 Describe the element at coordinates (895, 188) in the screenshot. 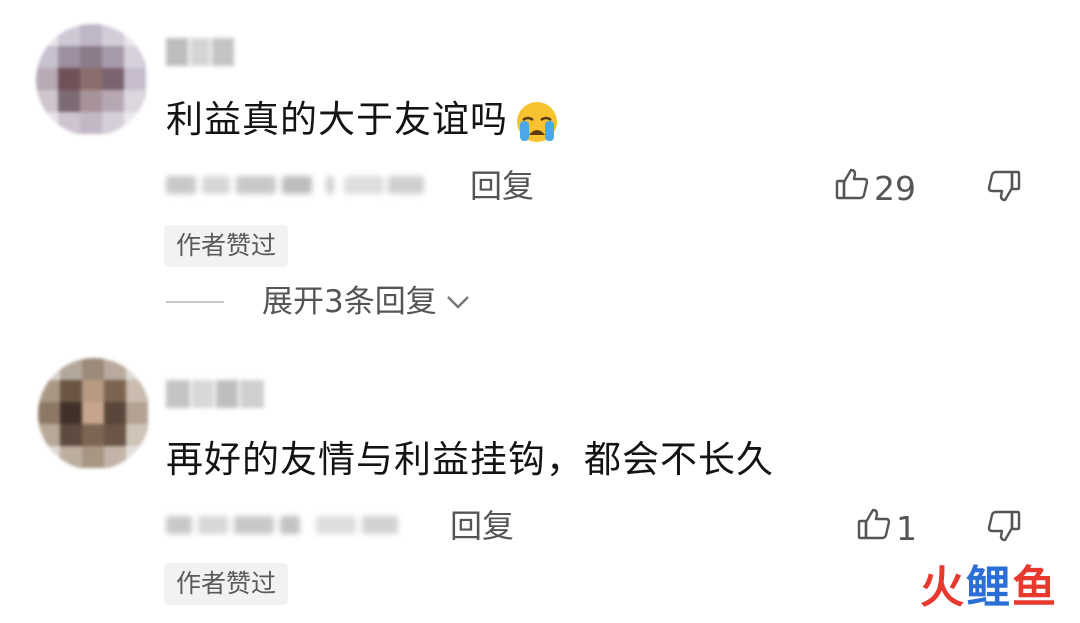

I see `like-count: 29` at that location.